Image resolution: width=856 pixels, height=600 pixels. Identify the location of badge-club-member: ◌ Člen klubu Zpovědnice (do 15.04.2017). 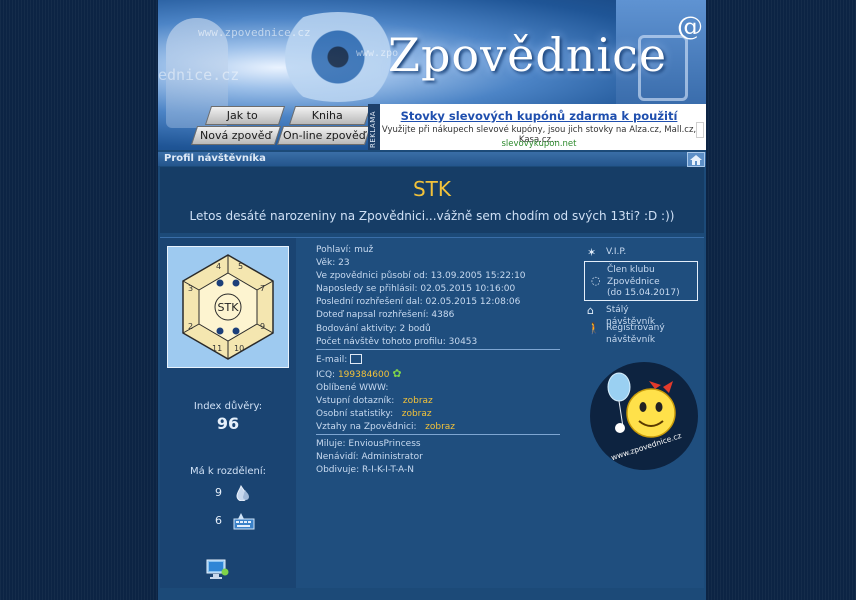
(641, 281).